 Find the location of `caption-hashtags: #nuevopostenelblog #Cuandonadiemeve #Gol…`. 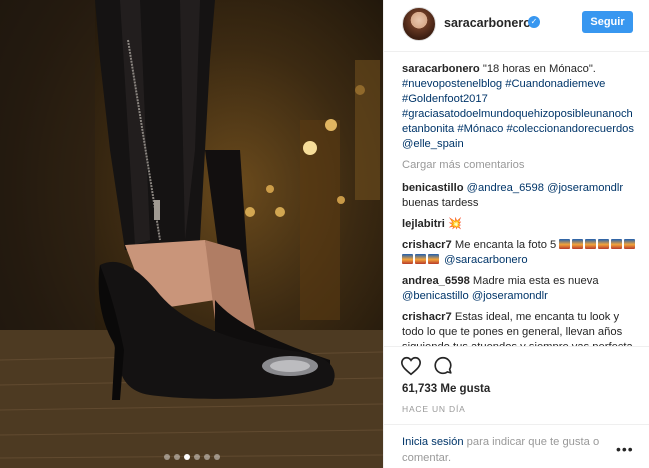

caption-hashtags: #nuevopostenelblog #Cuandonadiemeve #Gol… is located at coordinates (518, 114).